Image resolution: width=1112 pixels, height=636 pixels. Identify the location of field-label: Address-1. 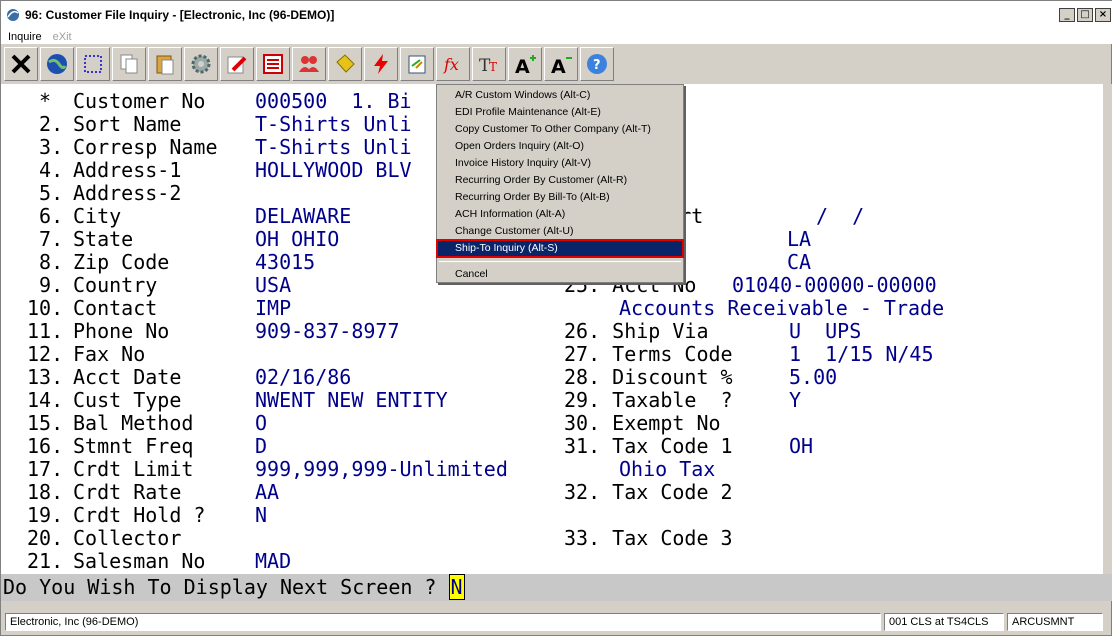
(127, 170).